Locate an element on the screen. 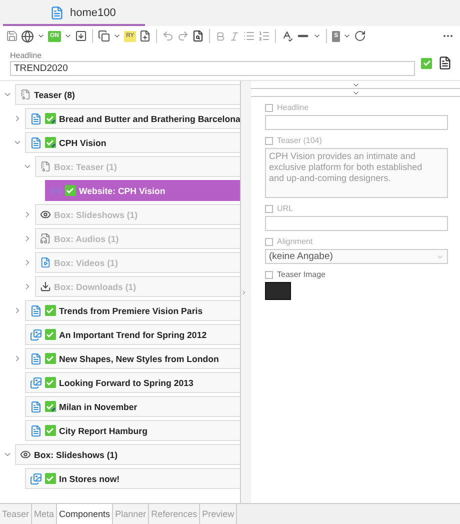  tree-item: Looking Forward to Spring 2013 is located at coordinates (132, 382).